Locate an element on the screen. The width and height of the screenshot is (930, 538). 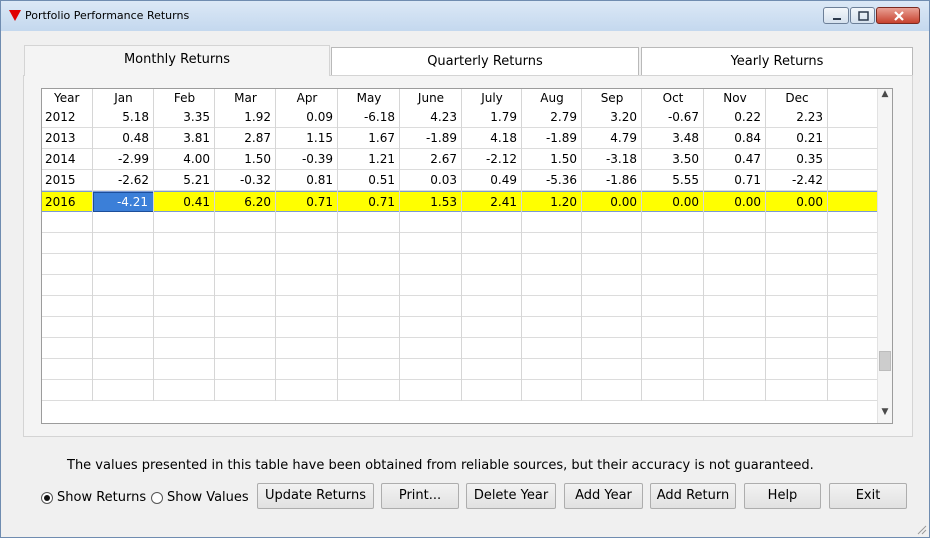
return-cell-jan: -4.21 is located at coordinates (123, 202).